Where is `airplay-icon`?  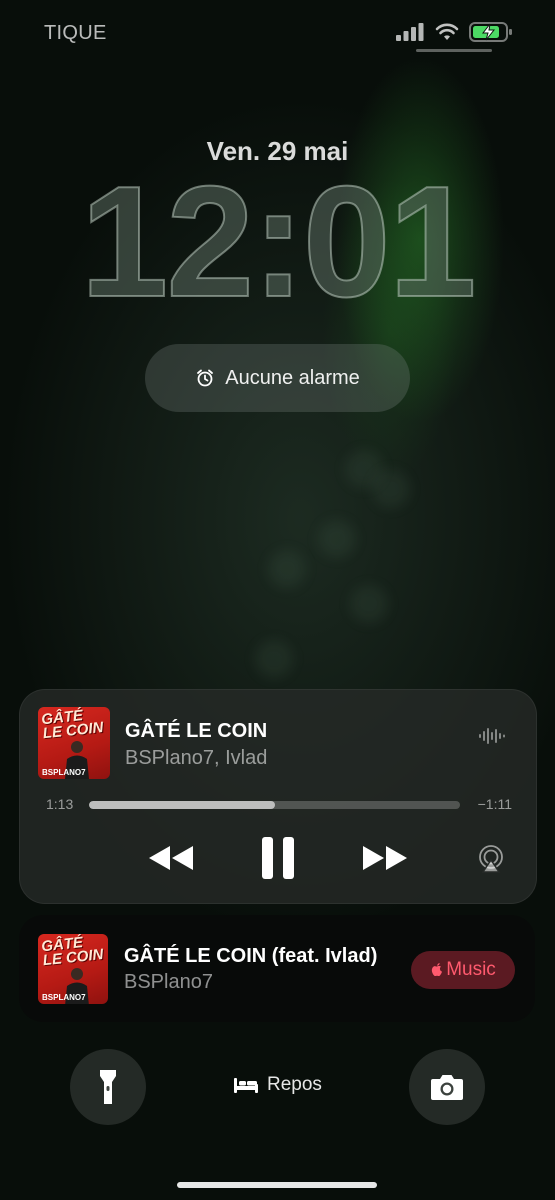
airplay-icon is located at coordinates (491, 859).